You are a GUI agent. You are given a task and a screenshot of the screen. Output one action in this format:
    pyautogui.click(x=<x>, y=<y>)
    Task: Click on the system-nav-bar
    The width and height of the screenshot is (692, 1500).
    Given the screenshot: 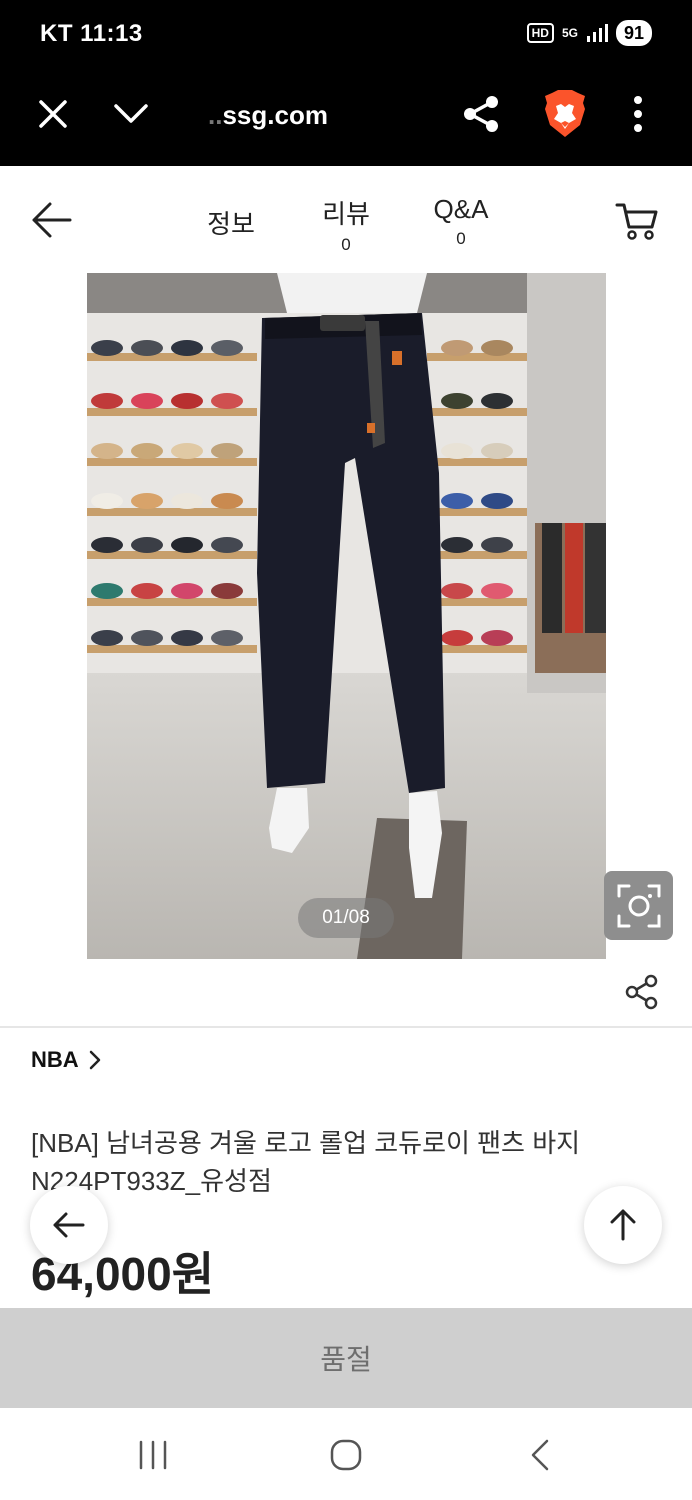 What is the action you would take?
    pyautogui.click(x=346, y=1454)
    